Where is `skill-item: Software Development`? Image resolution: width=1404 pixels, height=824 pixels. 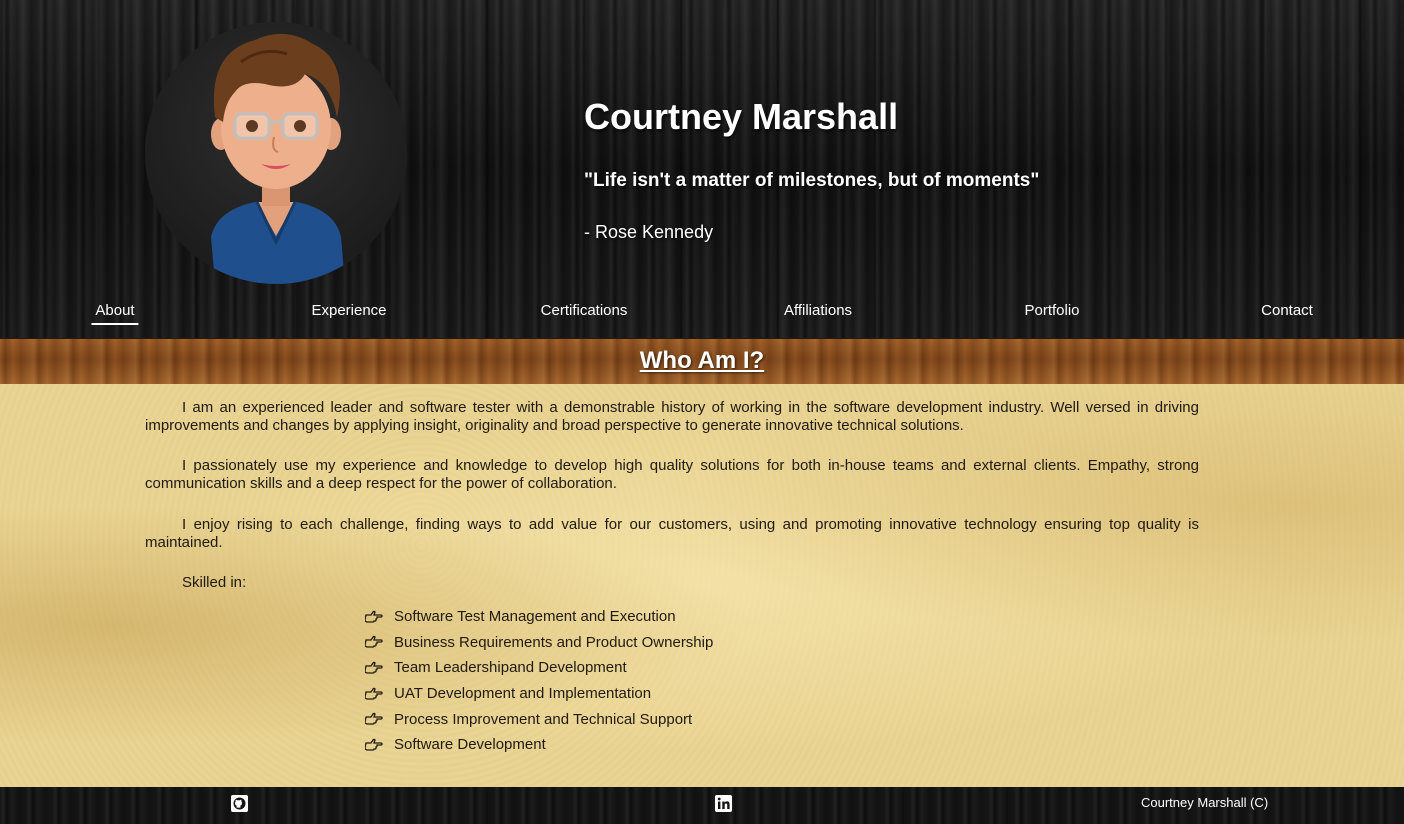
skill-item: Software Development is located at coordinates (539, 745).